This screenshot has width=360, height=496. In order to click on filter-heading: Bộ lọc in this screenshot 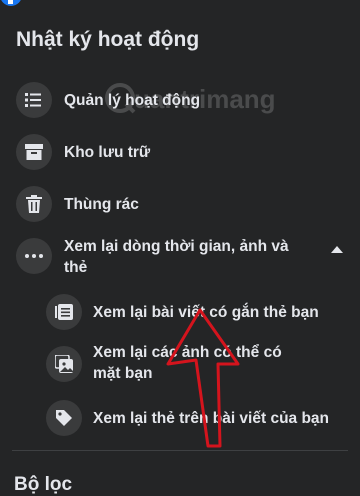, I will do `click(43, 484)`.